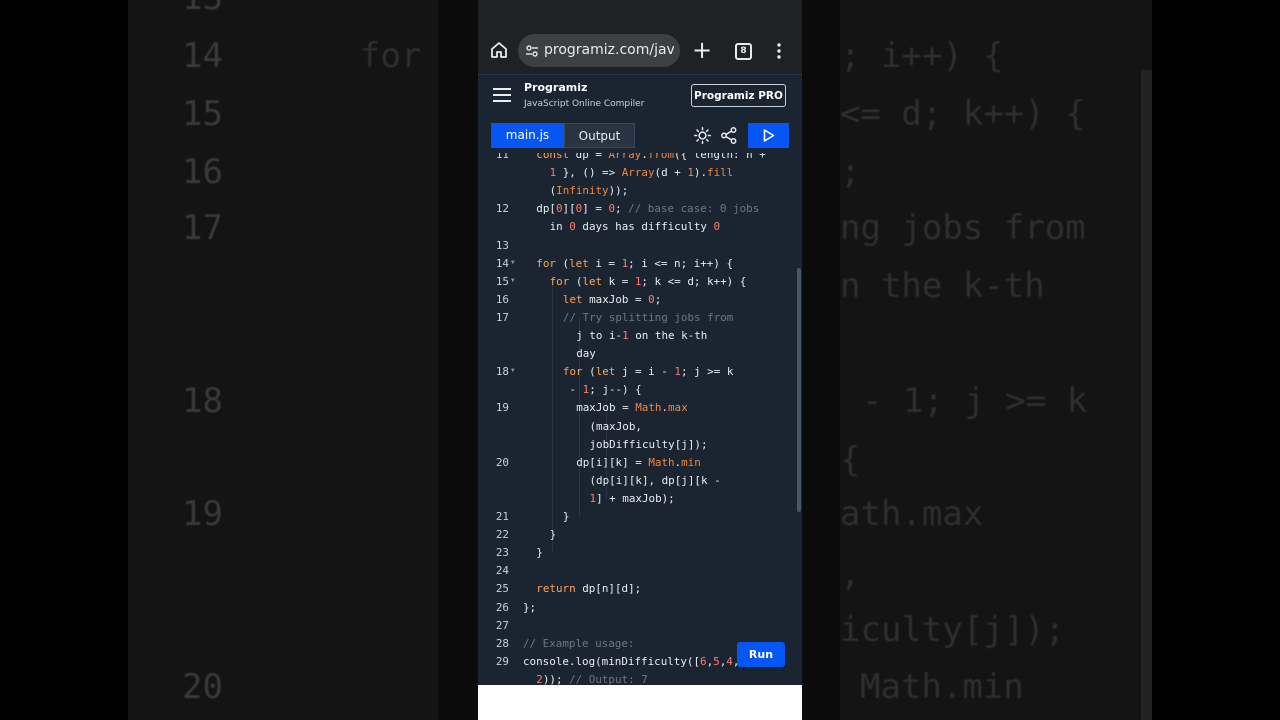 This screenshot has height=720, width=1280. I want to click on bg-code-line: {, so click(850, 460).